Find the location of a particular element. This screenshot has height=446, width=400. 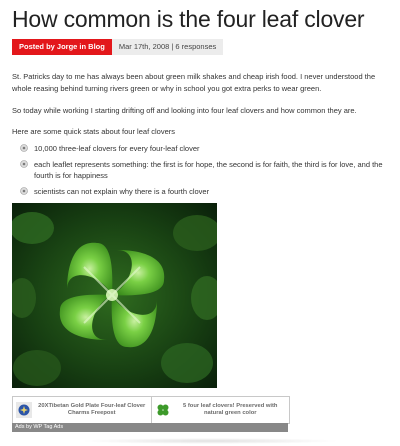

ad-footer: Ads by WP Tag Ads is located at coordinates (150, 427).